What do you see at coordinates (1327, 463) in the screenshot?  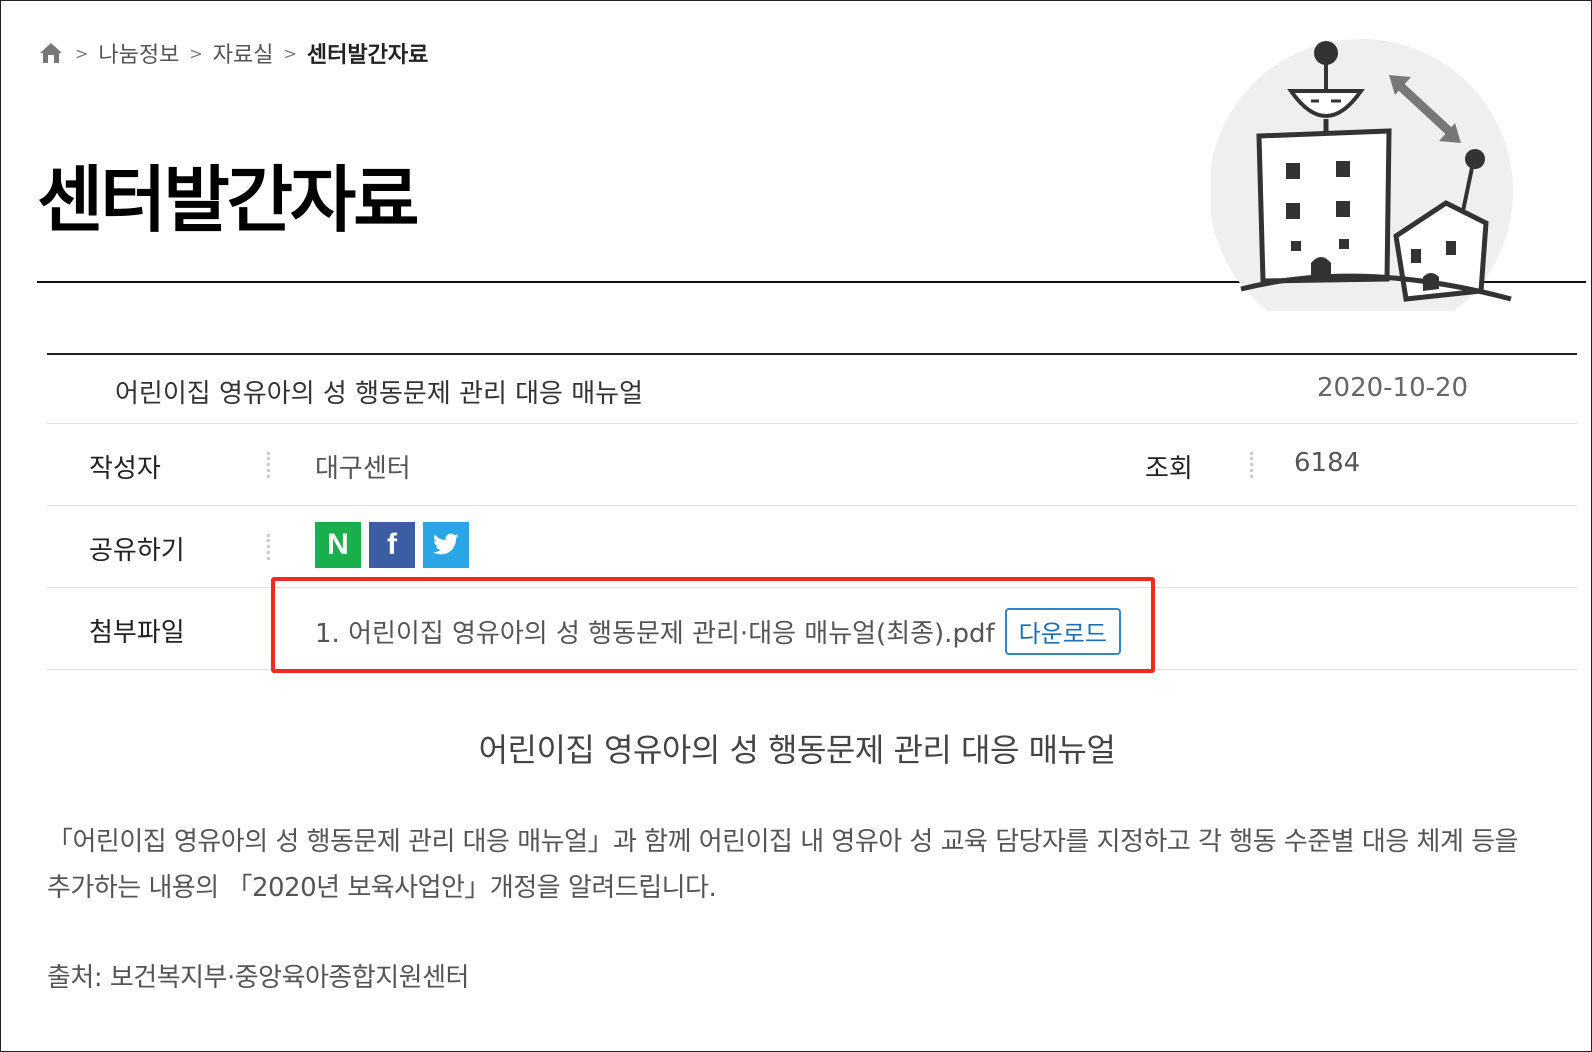 I see `views-value: 6184` at bounding box center [1327, 463].